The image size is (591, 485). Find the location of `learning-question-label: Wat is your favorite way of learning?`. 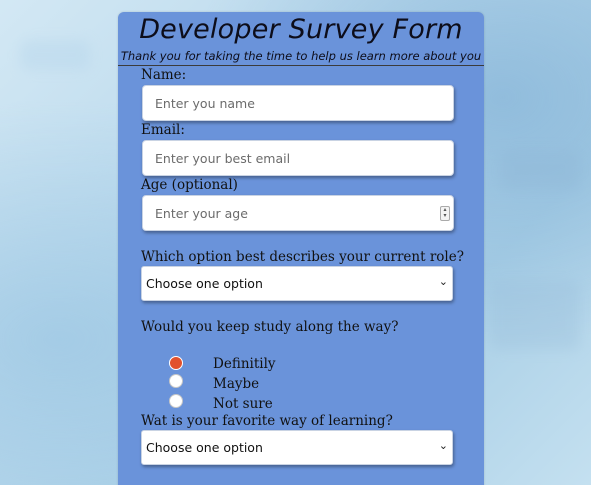

learning-question-label: Wat is your favorite way of learning? is located at coordinates (267, 421).